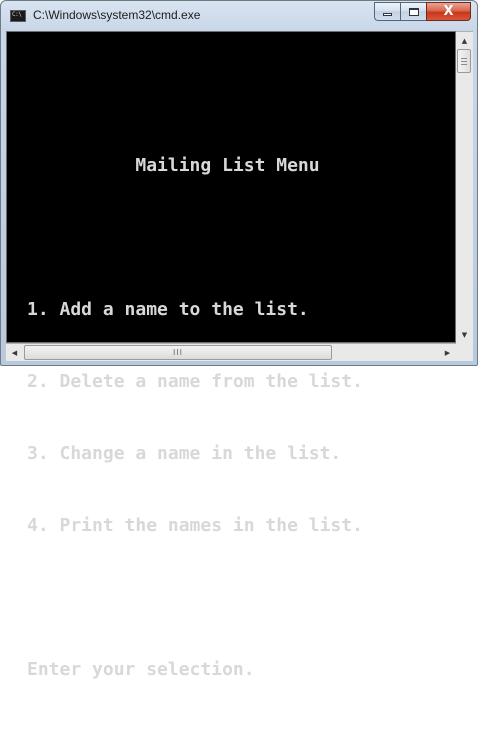  Describe the element at coordinates (141, 669) in the screenshot. I see `console-line: Enter your selection.` at that location.